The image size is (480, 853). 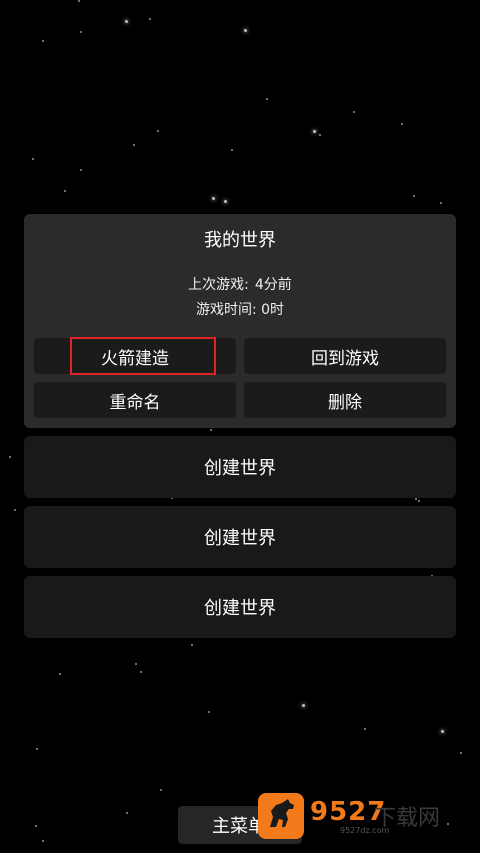 What do you see at coordinates (240, 467) in the screenshot?
I see `create-world-slot-1: 创建世界` at bounding box center [240, 467].